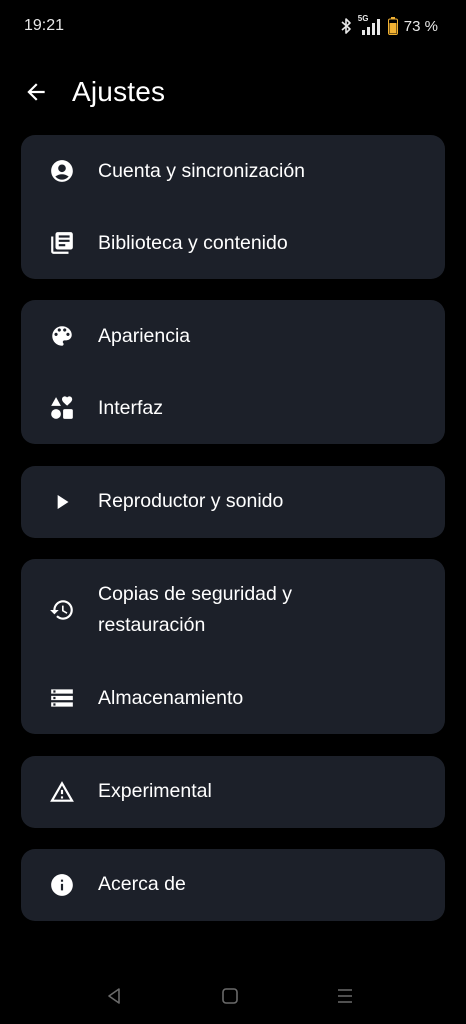 This screenshot has width=466, height=1024. What do you see at coordinates (202, 171) in the screenshot?
I see `setting-label: Cuenta y sincronización` at bounding box center [202, 171].